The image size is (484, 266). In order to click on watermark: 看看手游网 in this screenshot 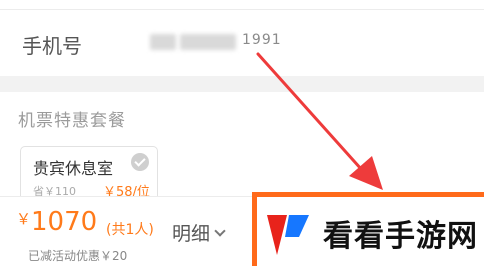, I will do `click(368, 229)`.